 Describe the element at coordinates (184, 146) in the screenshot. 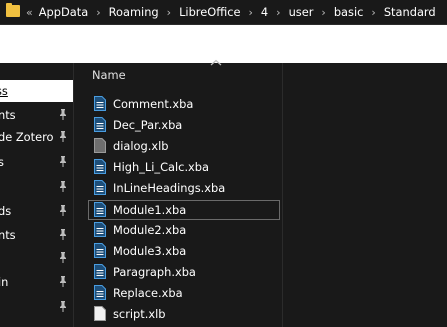

I see `file-row: dialog.xlb` at that location.